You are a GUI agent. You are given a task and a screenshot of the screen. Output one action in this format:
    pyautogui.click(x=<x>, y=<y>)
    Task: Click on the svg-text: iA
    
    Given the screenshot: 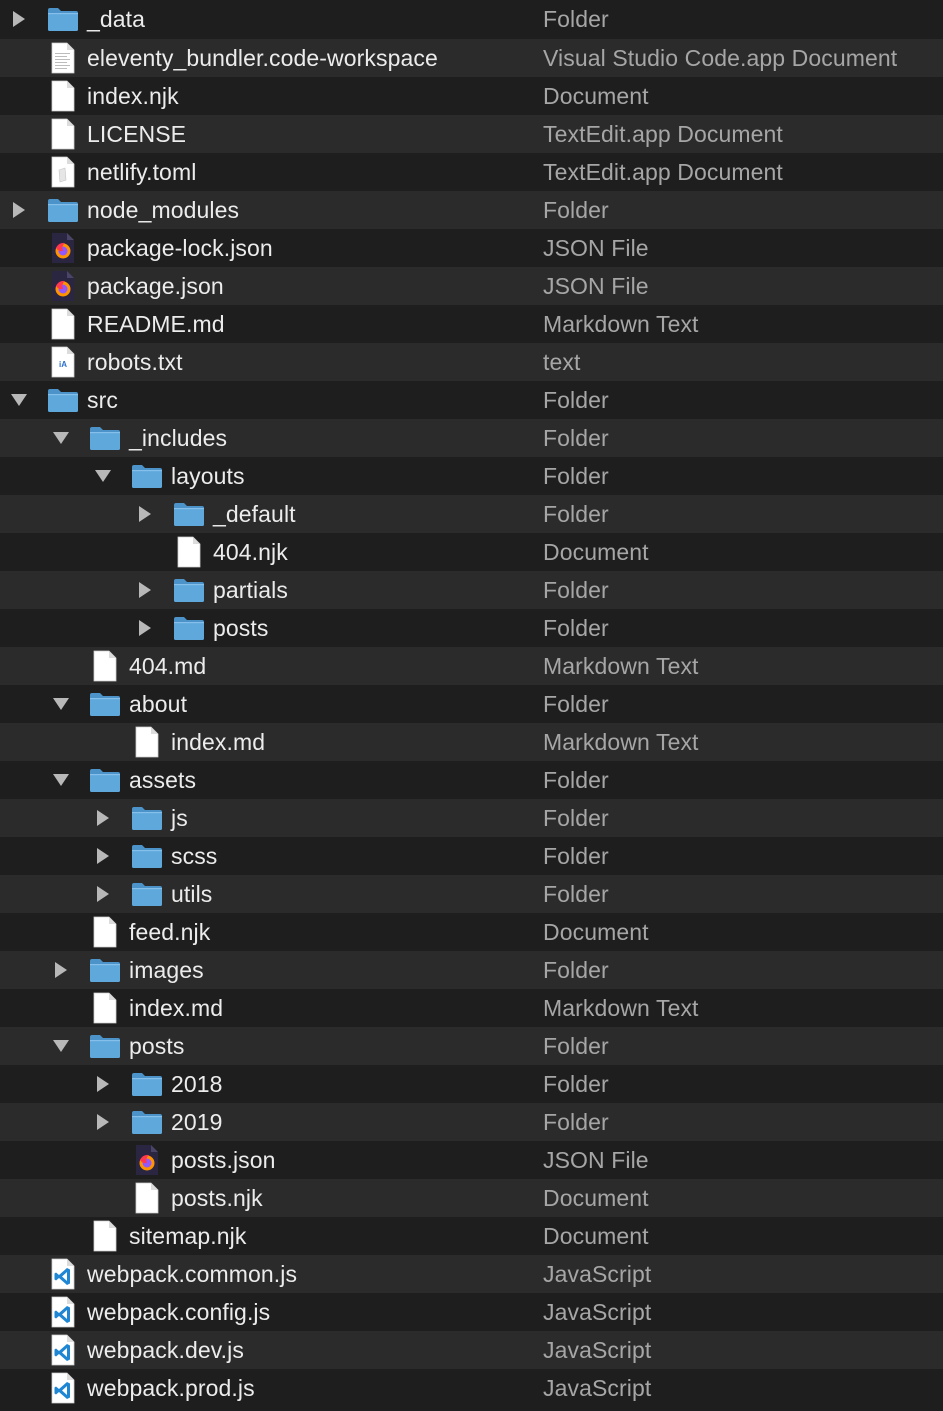 What is the action you would take?
    pyautogui.click(x=63, y=364)
    